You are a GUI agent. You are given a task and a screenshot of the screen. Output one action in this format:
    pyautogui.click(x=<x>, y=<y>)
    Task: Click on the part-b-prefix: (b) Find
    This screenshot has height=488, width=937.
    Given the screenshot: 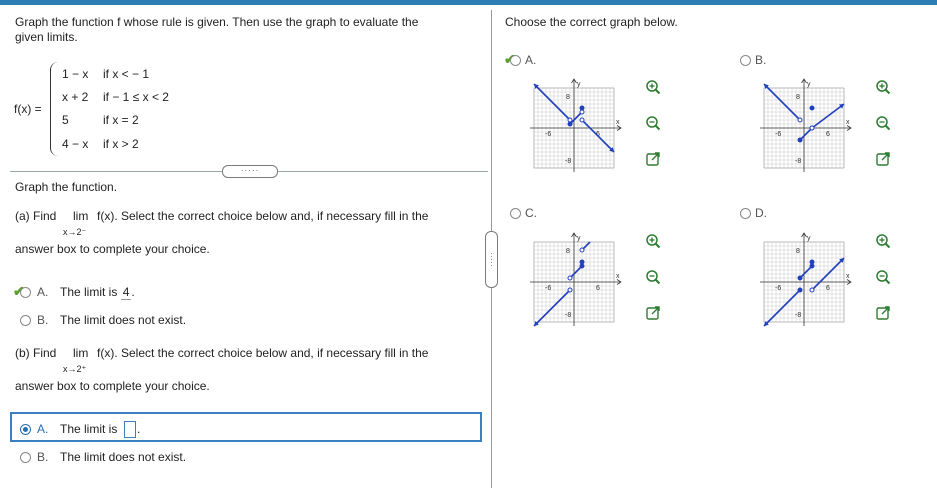 What is the action you would take?
    pyautogui.click(x=36, y=353)
    